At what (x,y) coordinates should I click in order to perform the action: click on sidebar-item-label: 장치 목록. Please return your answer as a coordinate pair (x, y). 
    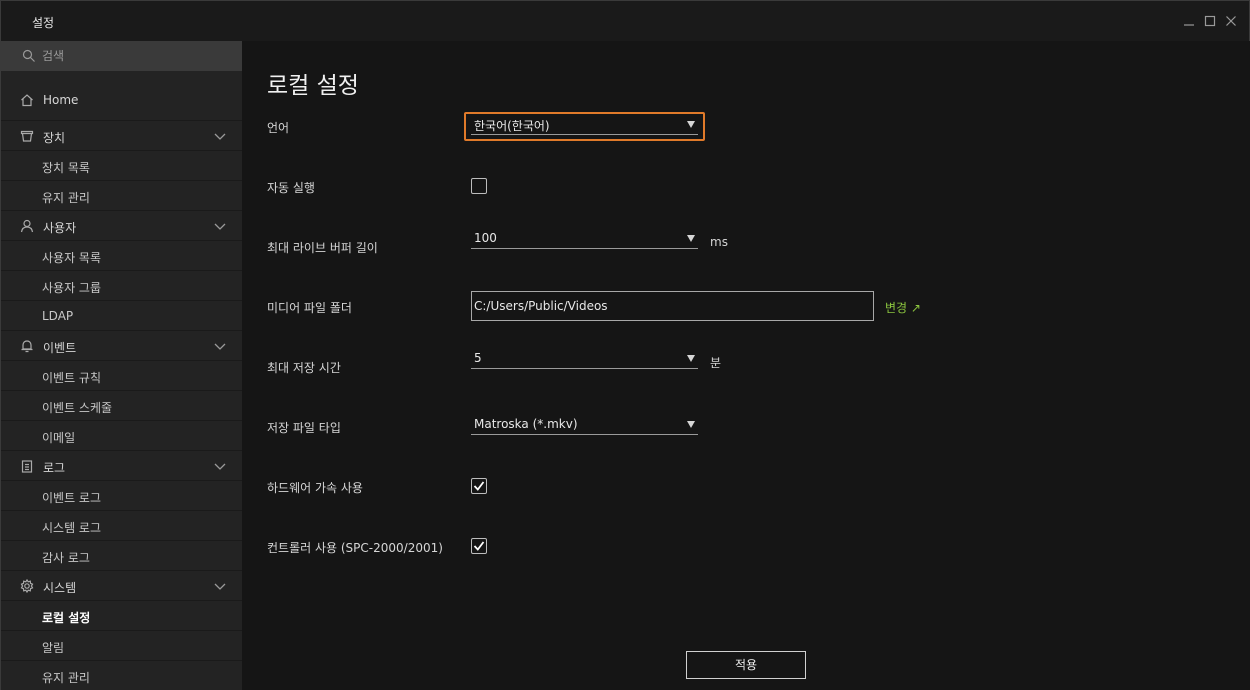
    Looking at the image, I should click on (66, 168).